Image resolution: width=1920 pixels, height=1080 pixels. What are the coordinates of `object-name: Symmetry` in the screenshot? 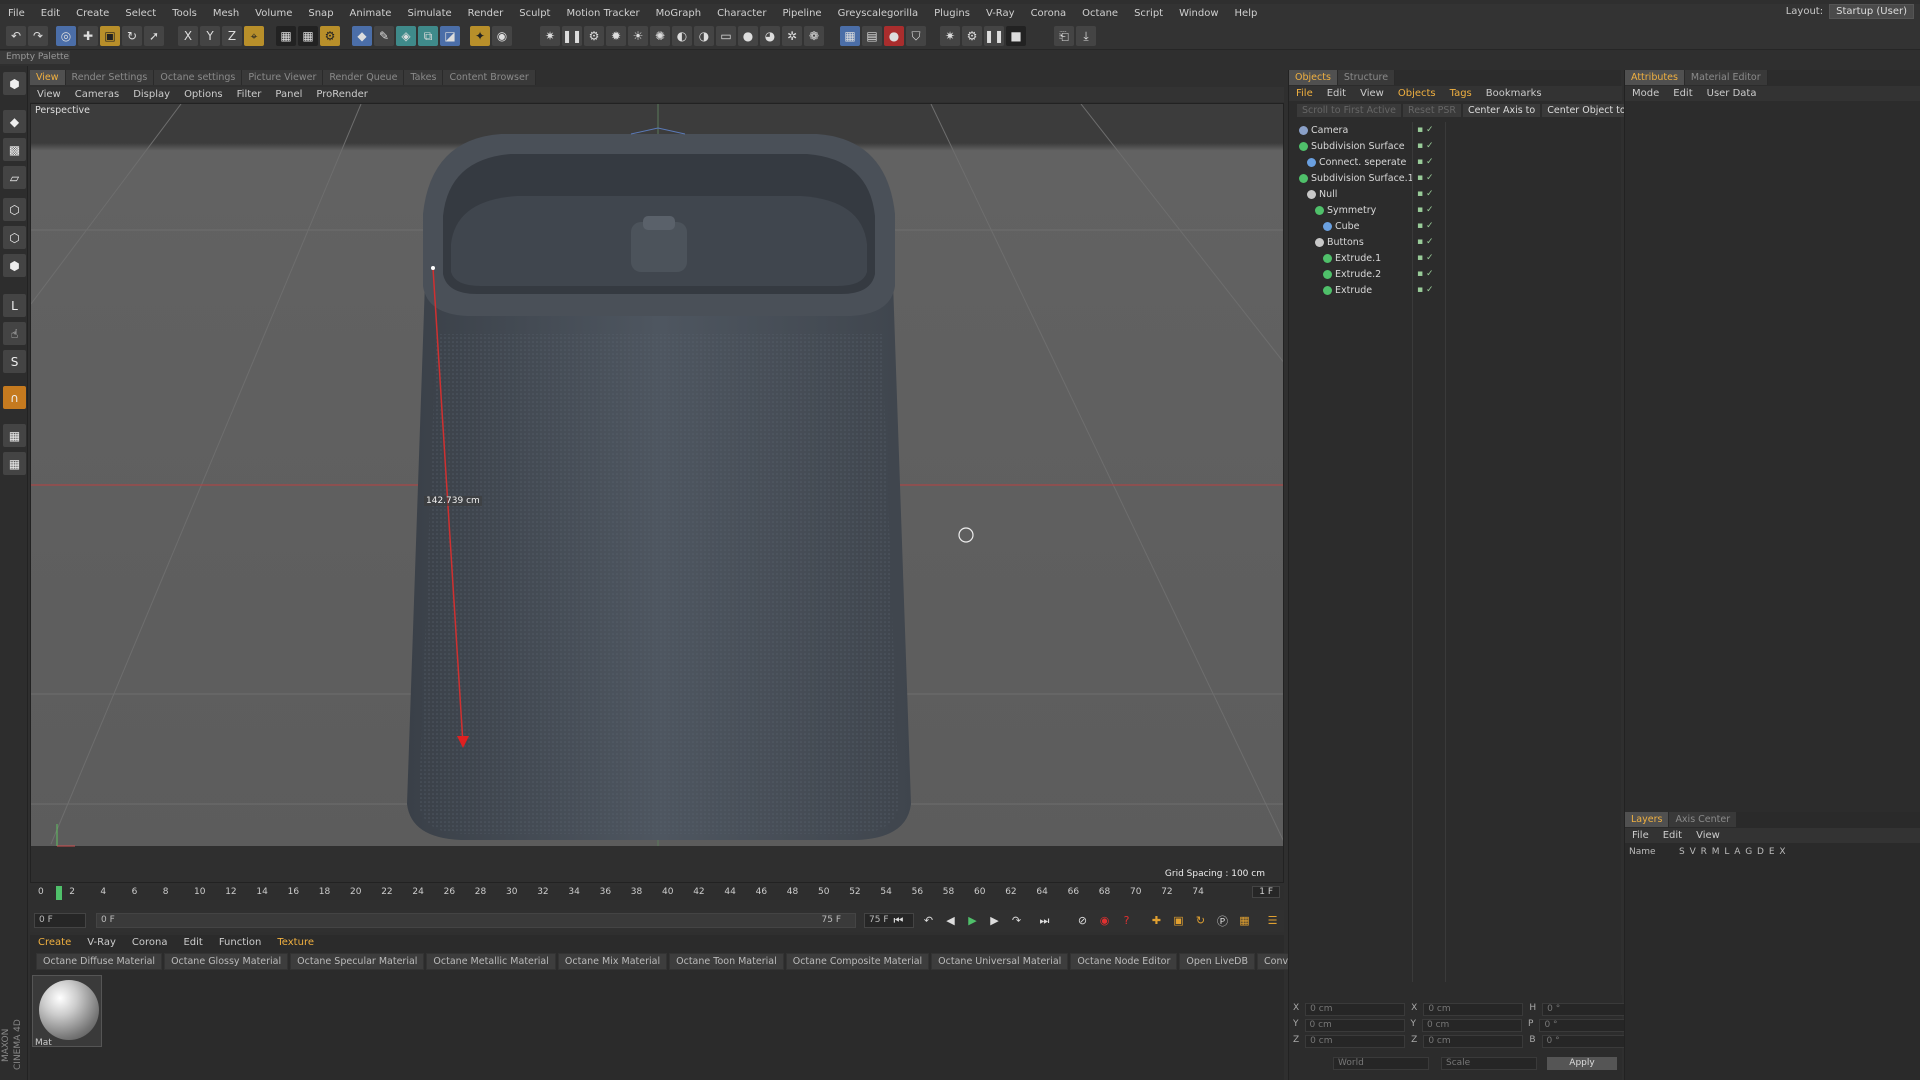 It's located at (1345, 210).